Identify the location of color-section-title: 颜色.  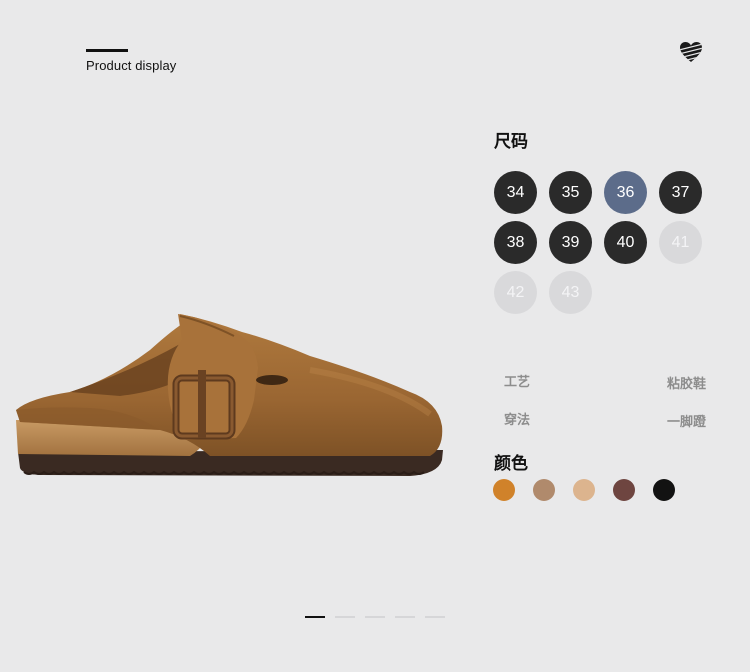
(511, 464).